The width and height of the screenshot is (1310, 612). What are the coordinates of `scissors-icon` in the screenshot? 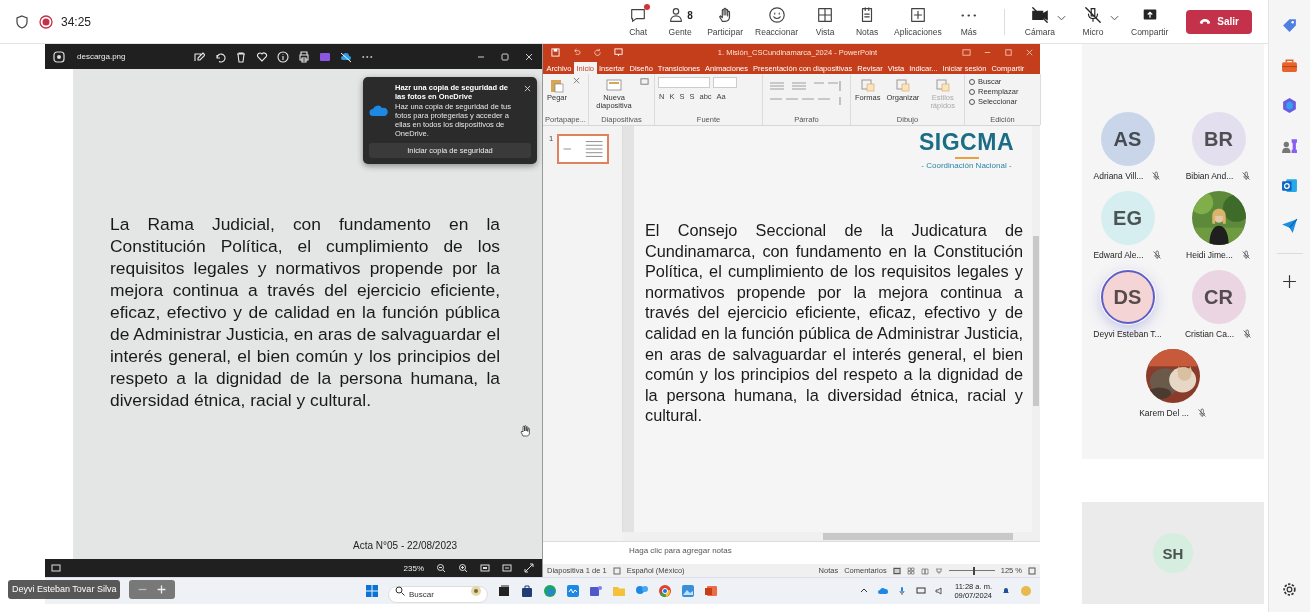 It's located at (576, 81).